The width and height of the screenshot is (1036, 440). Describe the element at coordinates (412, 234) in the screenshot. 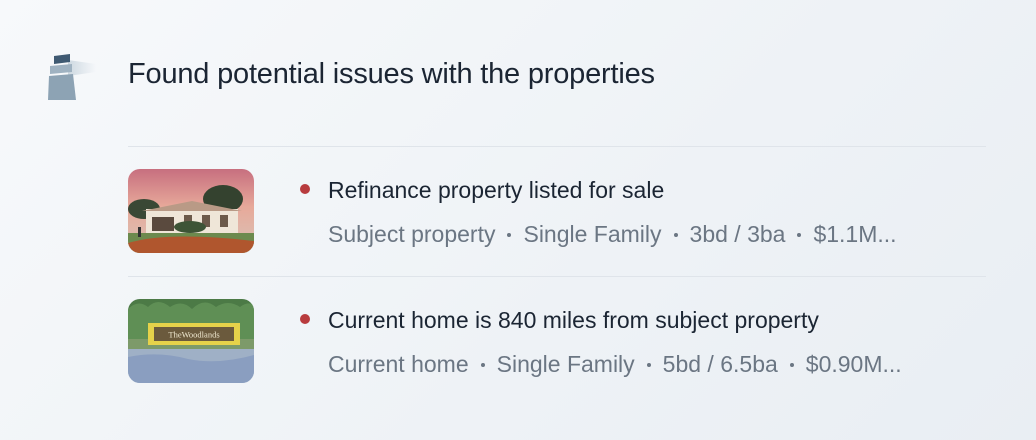

I see `property-role: Subject property` at that location.